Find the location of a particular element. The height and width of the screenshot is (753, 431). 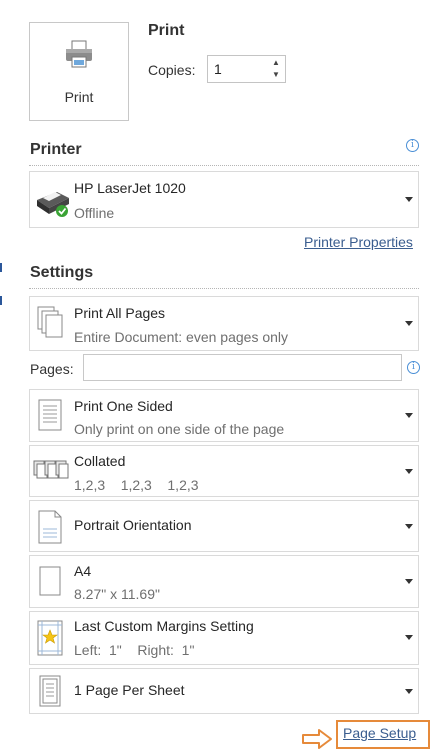

print-range-title: Print All Pages is located at coordinates (120, 313).